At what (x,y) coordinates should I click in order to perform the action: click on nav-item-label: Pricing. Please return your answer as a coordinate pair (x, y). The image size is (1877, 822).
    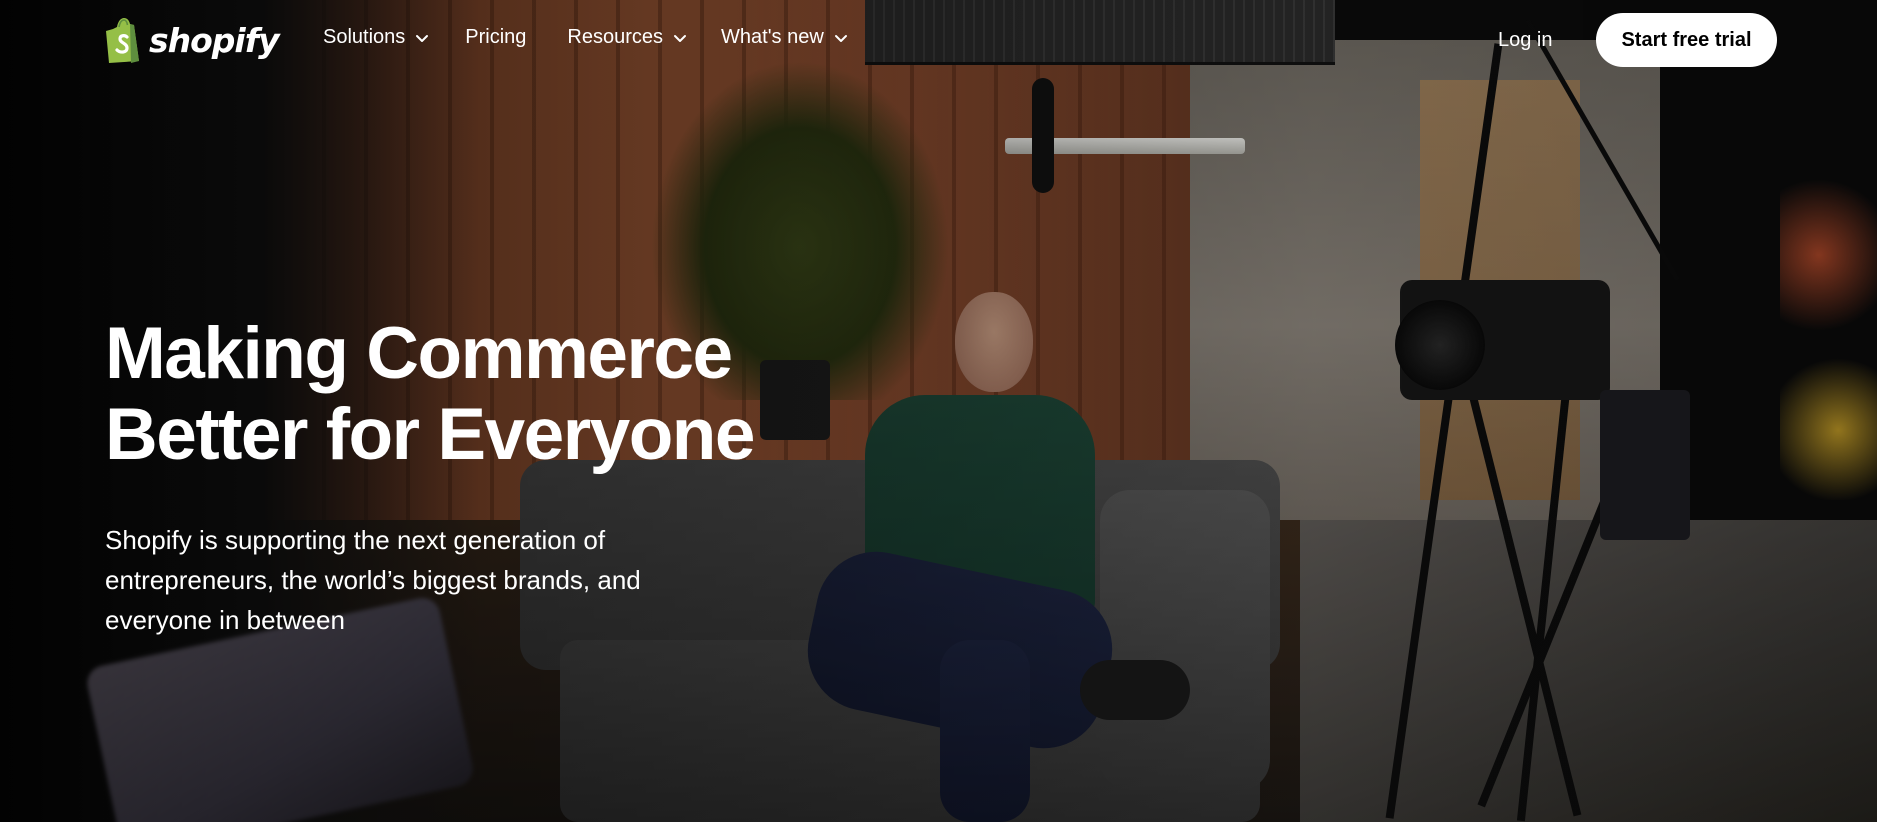
    Looking at the image, I should click on (496, 37).